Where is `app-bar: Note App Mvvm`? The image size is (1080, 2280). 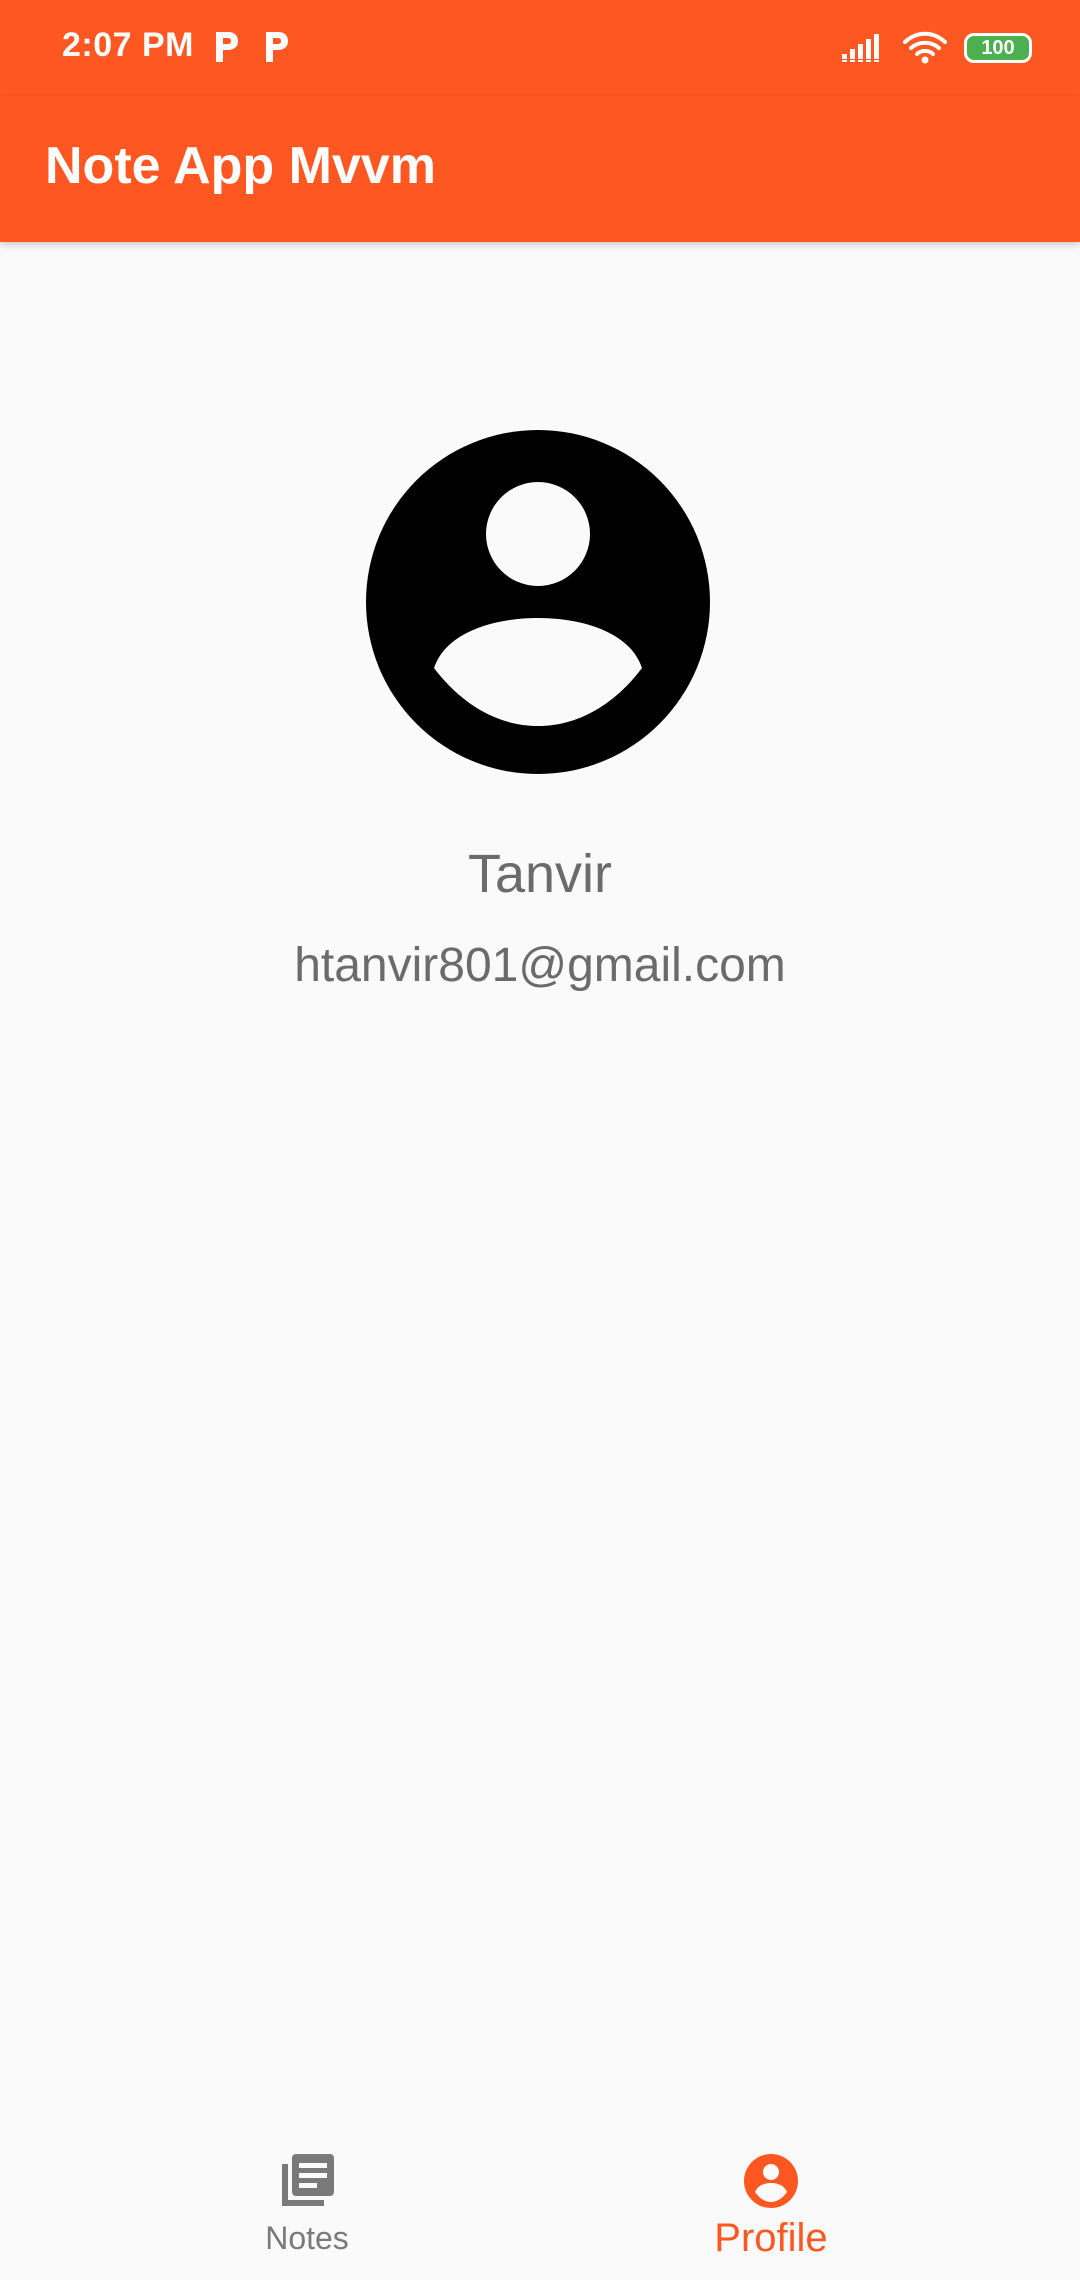 app-bar: Note App Mvvm is located at coordinates (540, 169).